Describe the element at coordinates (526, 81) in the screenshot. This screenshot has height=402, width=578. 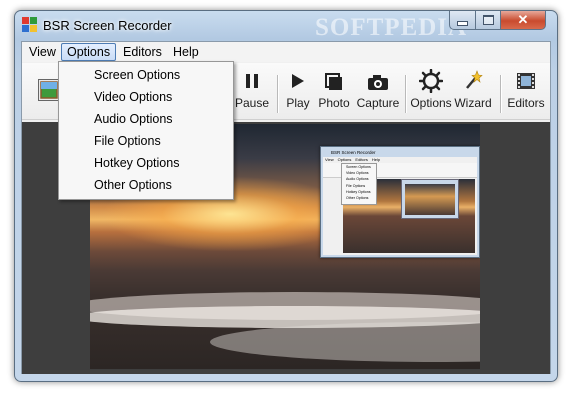
I see `film-strip-icon` at that location.